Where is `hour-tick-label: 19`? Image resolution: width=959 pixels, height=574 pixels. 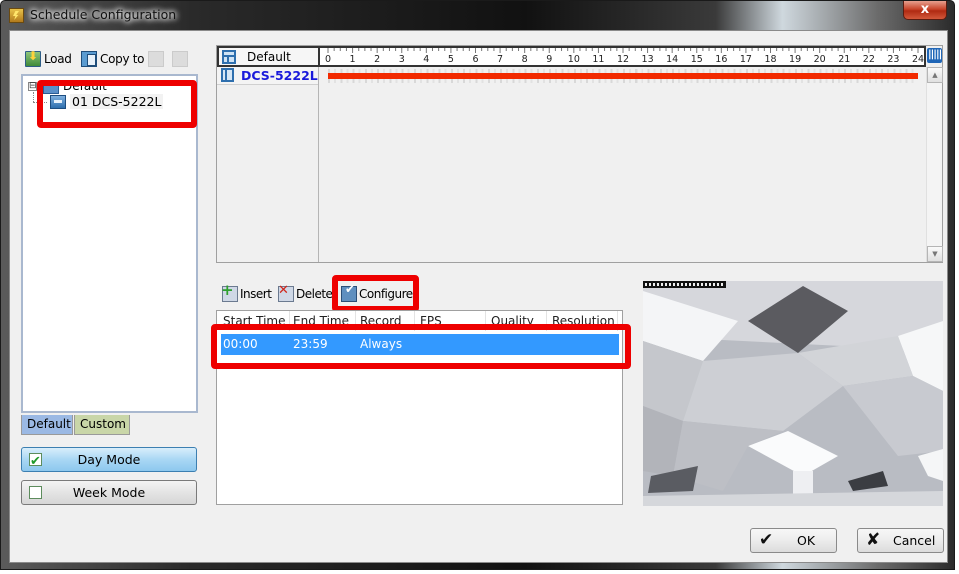
hour-tick-label: 19 is located at coordinates (795, 59).